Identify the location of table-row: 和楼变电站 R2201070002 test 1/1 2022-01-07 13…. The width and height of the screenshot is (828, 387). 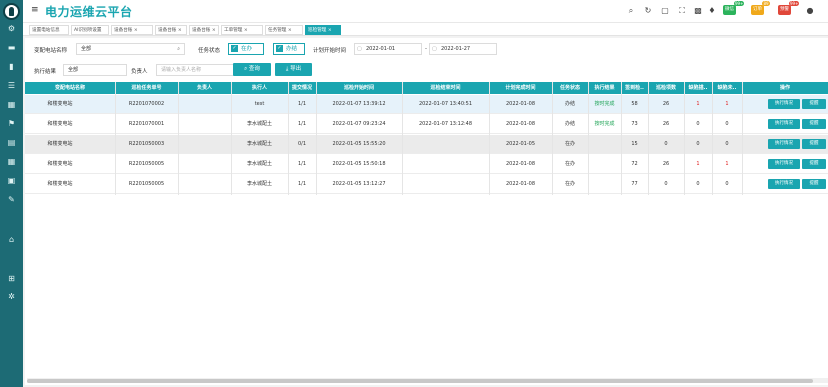
(426, 104).